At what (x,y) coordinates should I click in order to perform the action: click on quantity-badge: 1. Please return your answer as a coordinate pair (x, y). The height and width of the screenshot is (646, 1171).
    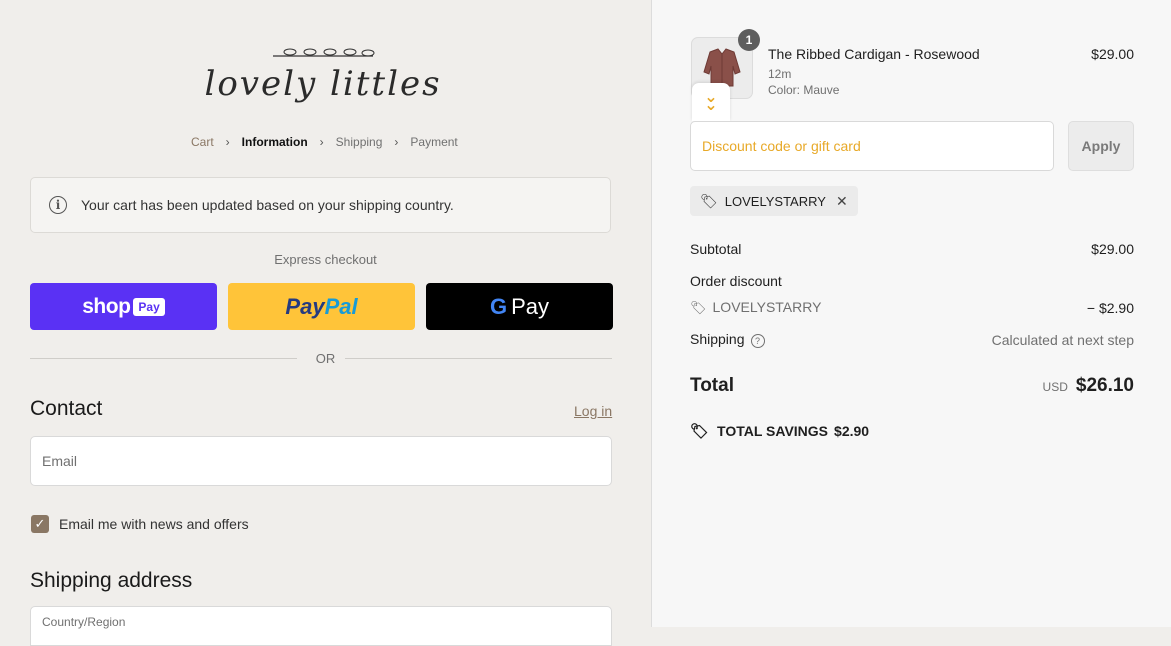
    Looking at the image, I should click on (749, 40).